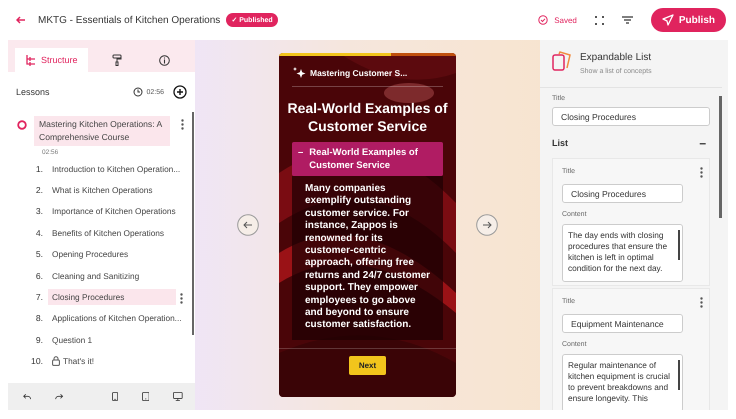  Describe the element at coordinates (138, 92) in the screenshot. I see `clock-icon` at that location.